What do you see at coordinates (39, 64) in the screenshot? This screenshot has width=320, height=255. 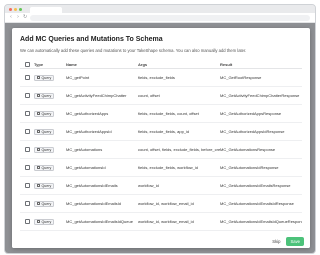 I see `column-header-type: Type` at bounding box center [39, 64].